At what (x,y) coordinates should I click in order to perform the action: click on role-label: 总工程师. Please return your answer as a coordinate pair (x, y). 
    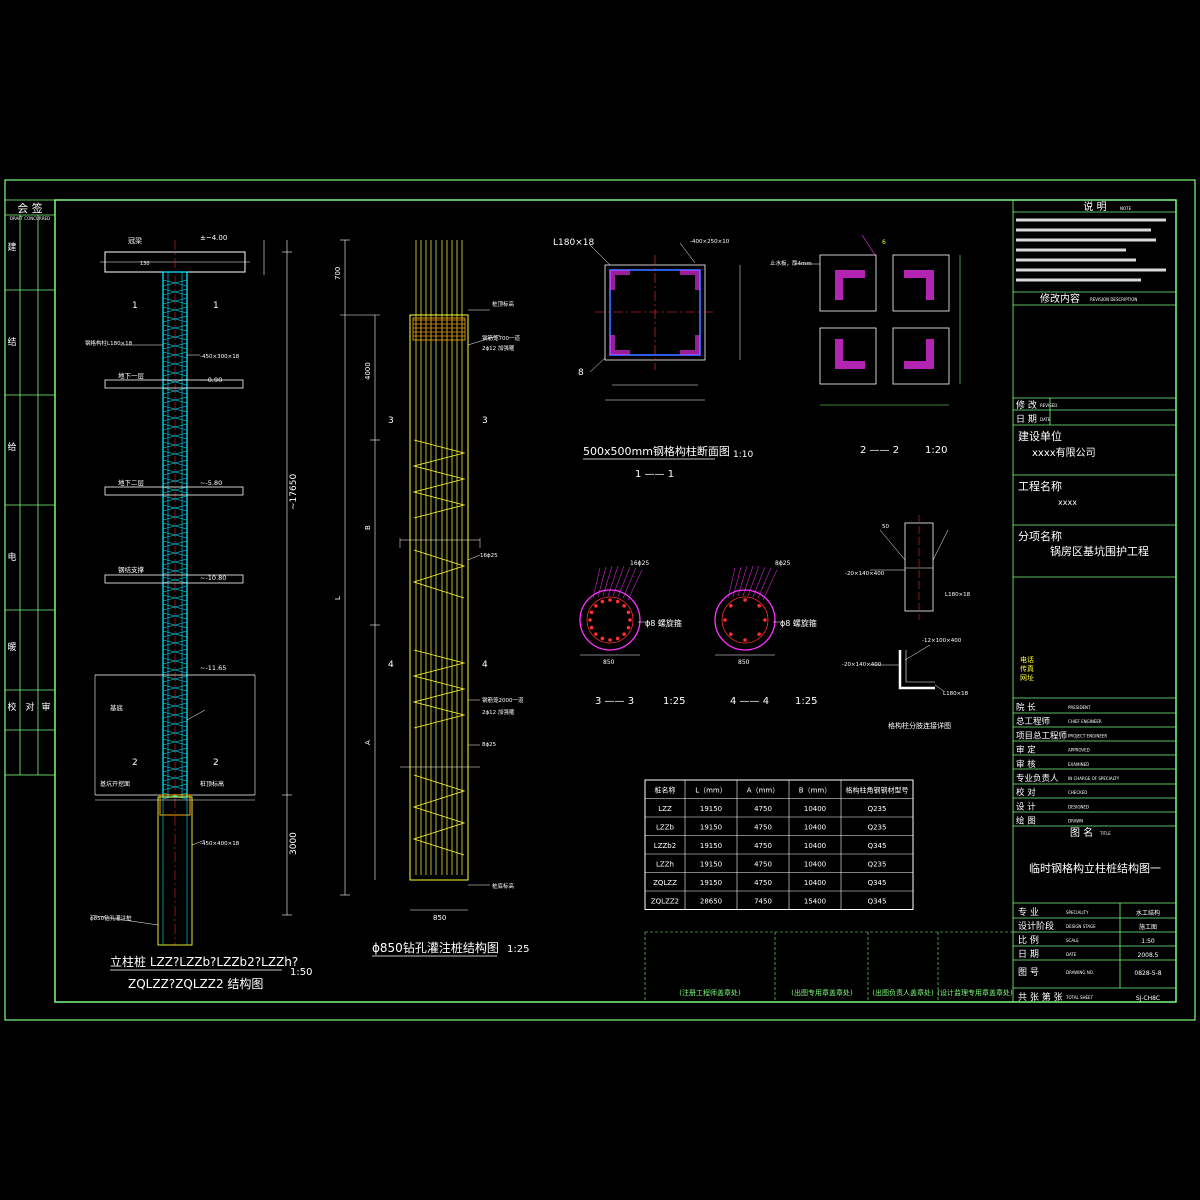
    Looking at the image, I should click on (1033, 721).